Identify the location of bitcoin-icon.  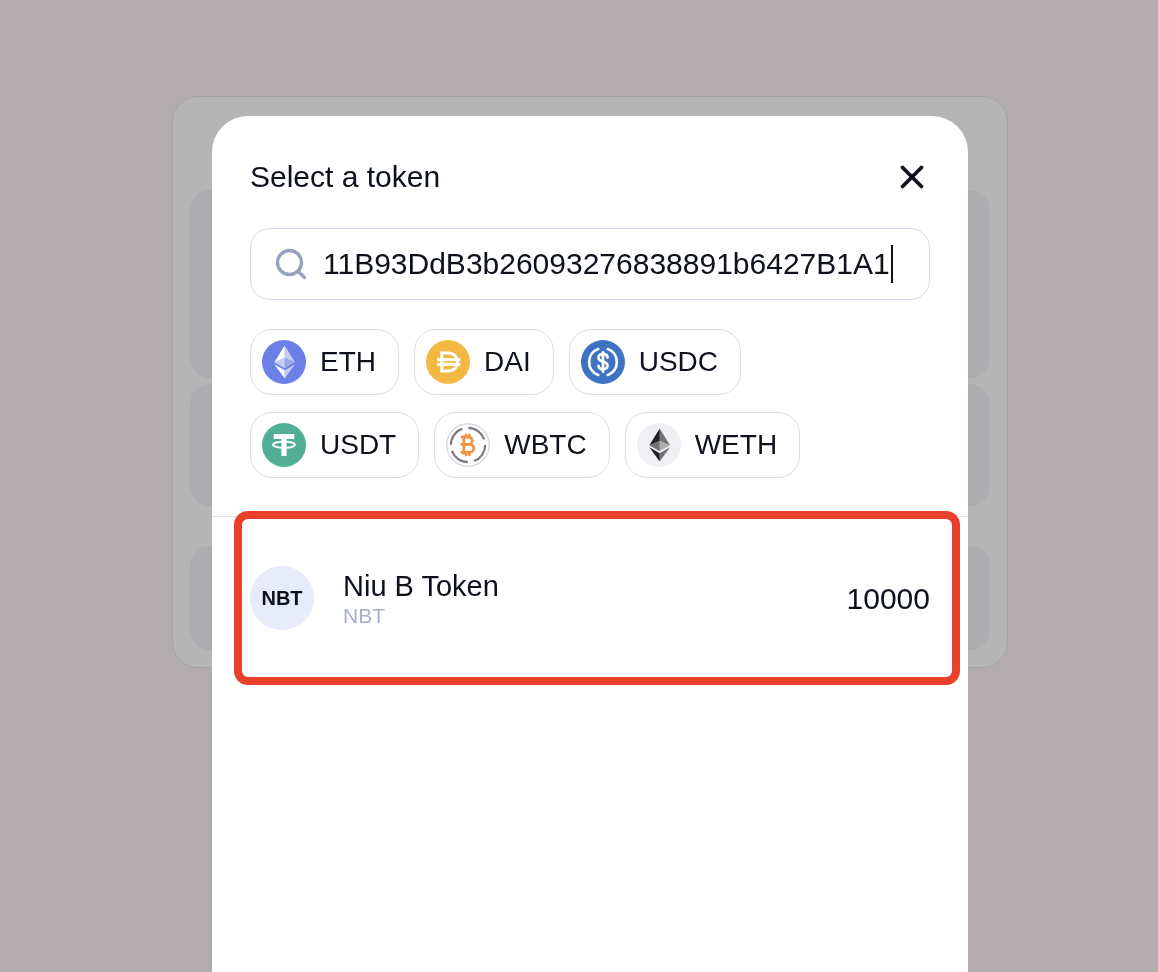
(468, 445).